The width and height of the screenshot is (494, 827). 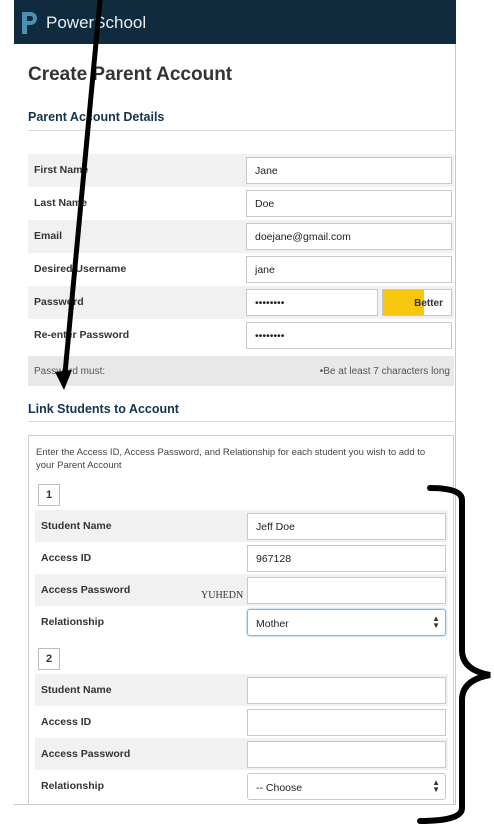 What do you see at coordinates (346, 754) in the screenshot?
I see `student-2-access-password-input` at bounding box center [346, 754].